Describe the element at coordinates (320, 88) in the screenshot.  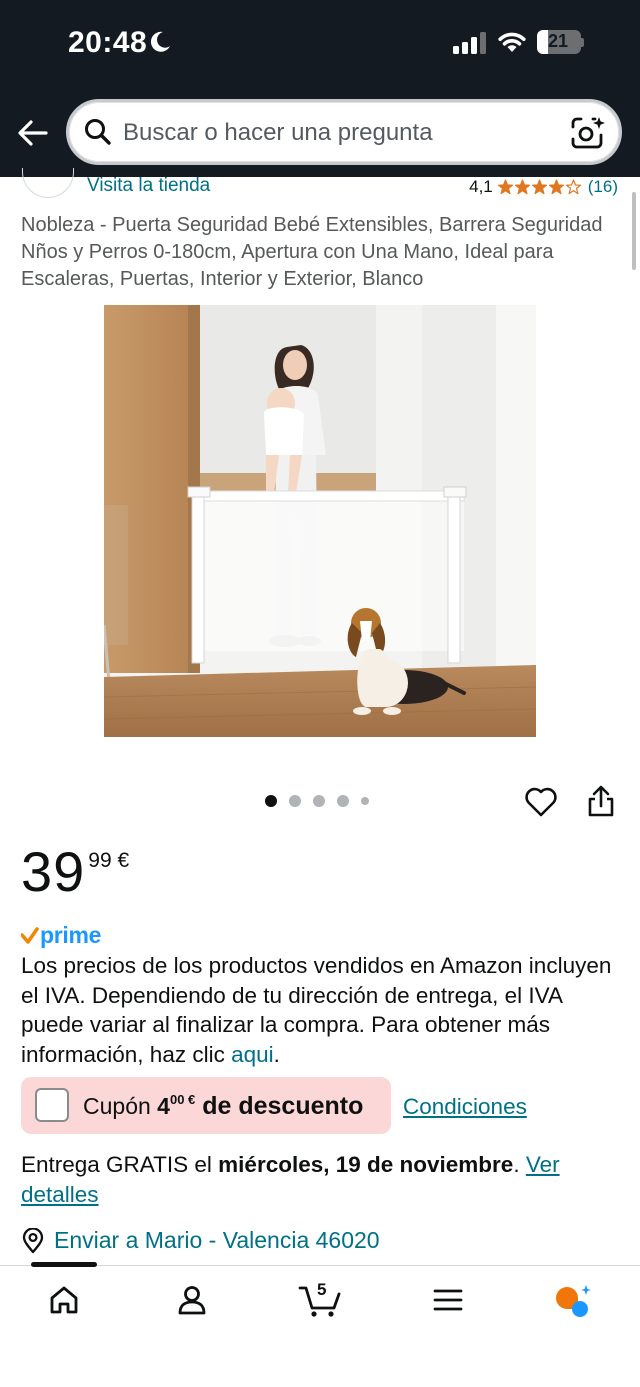
I see `top-header: 20:48 21 Buscar o hacer una pregunta` at that location.